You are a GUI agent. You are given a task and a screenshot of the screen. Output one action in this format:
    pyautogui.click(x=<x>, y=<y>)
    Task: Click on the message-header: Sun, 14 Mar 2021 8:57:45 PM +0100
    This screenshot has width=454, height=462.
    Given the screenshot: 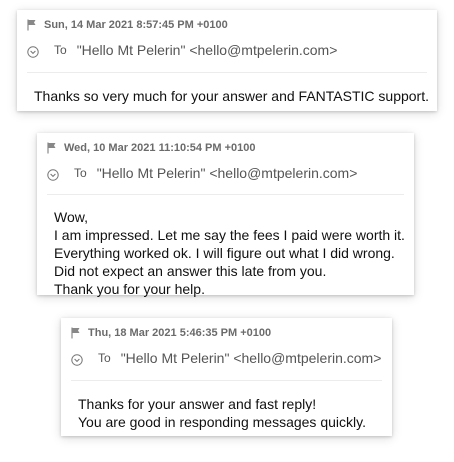 What is the action you would take?
    pyautogui.click(x=127, y=25)
    